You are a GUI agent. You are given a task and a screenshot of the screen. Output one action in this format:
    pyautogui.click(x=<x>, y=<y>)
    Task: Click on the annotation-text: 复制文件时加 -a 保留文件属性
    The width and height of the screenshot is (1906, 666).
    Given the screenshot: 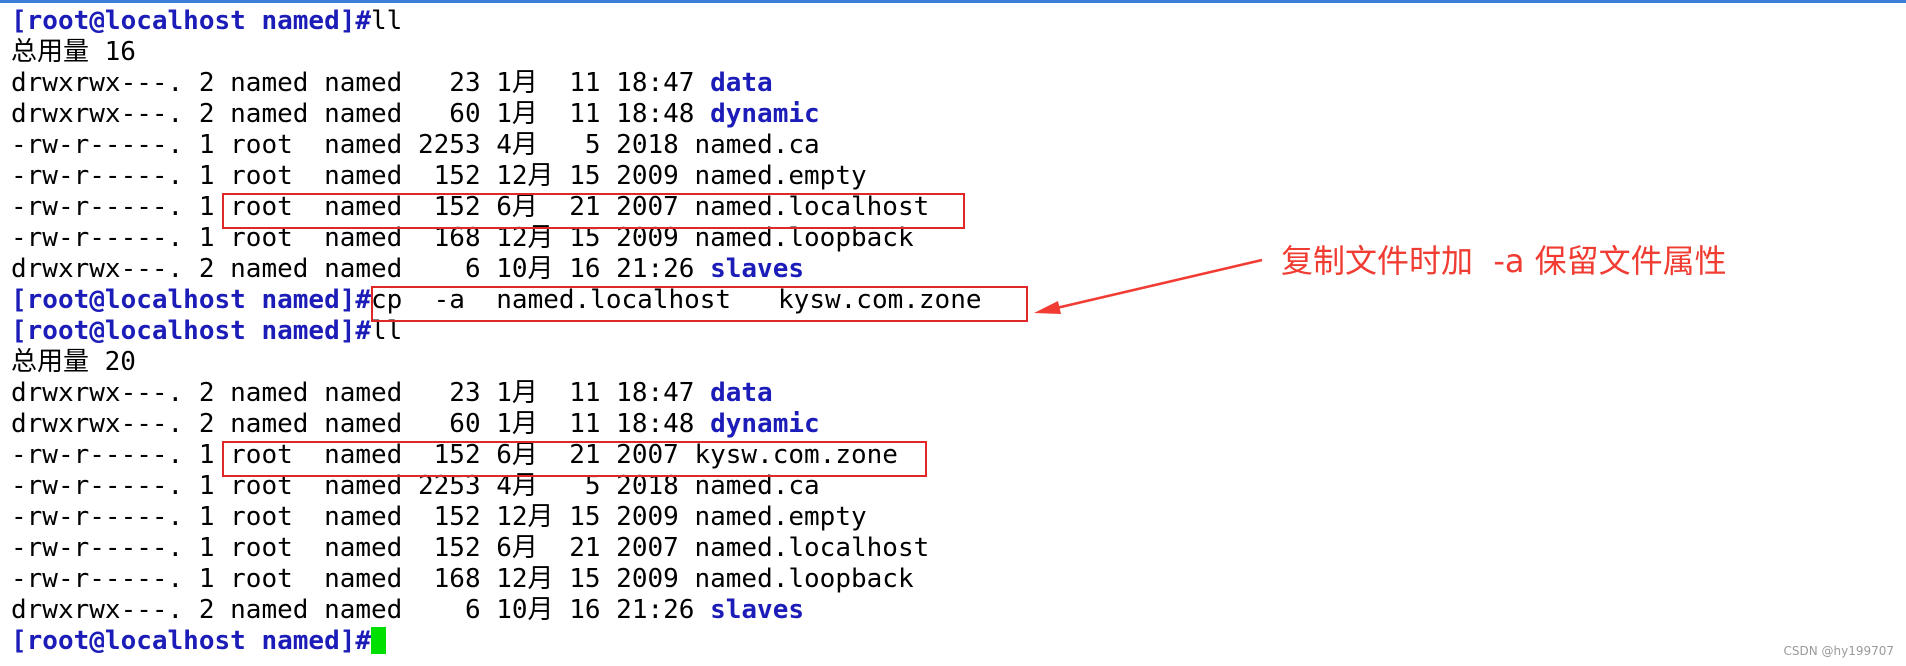 What is the action you would take?
    pyautogui.click(x=1504, y=261)
    